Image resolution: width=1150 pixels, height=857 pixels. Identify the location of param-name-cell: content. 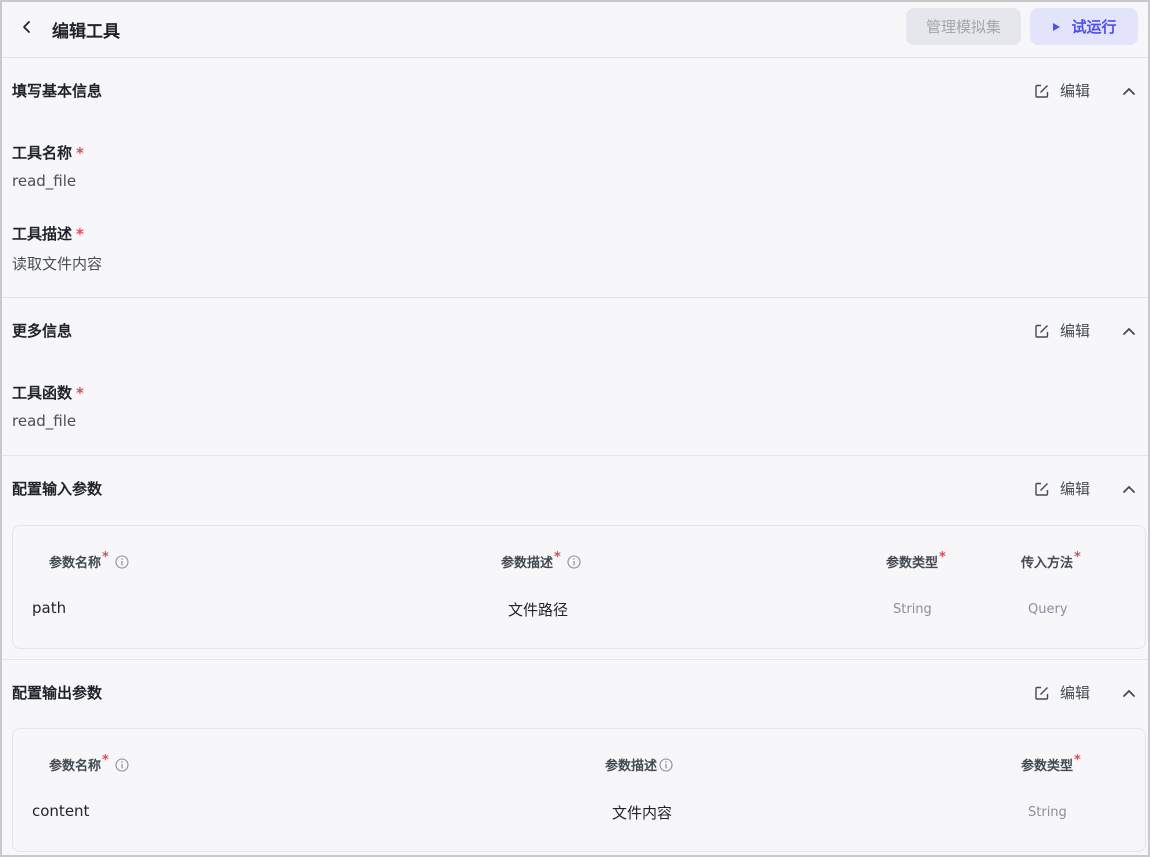
(61, 811).